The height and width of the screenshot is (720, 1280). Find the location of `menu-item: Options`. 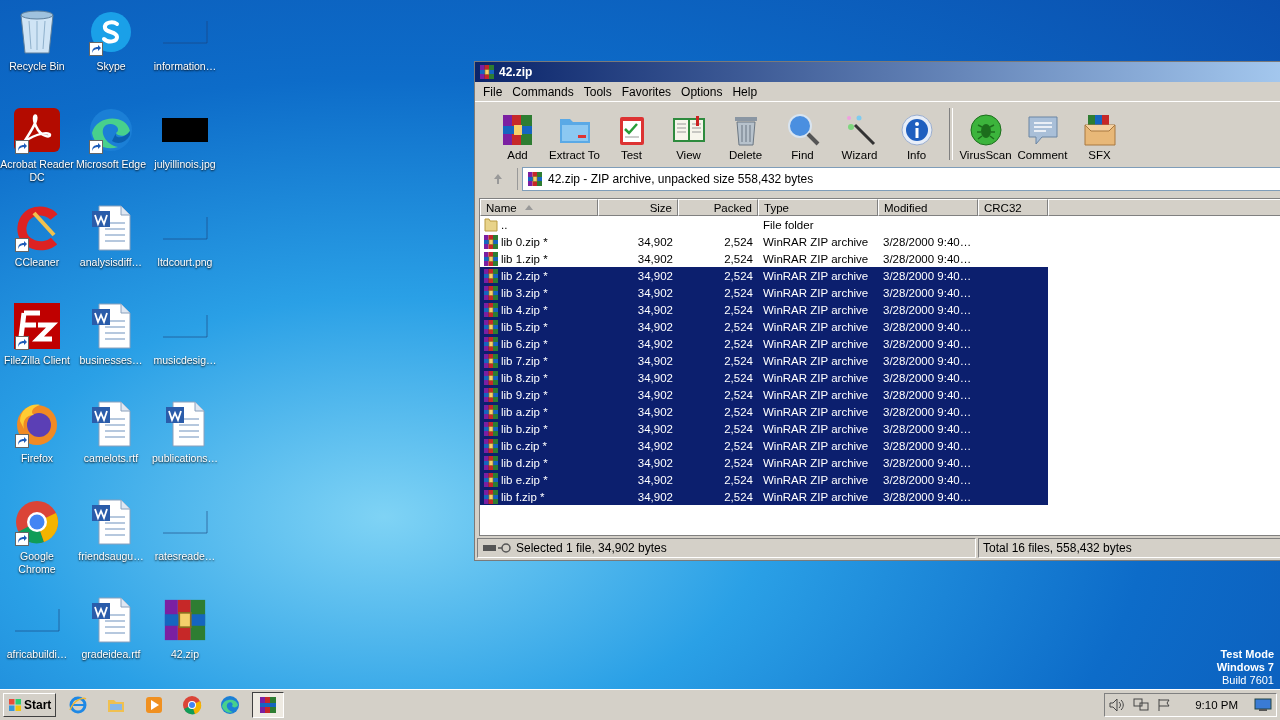

menu-item: Options is located at coordinates (702, 91).